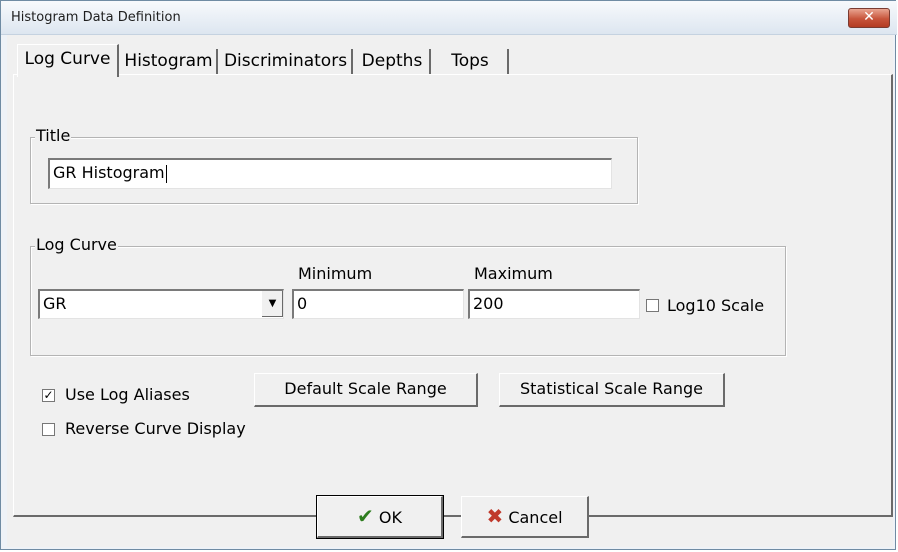 The width and height of the screenshot is (898, 552). I want to click on statistical-scale-range-label: Statistical Scale Range, so click(611, 388).